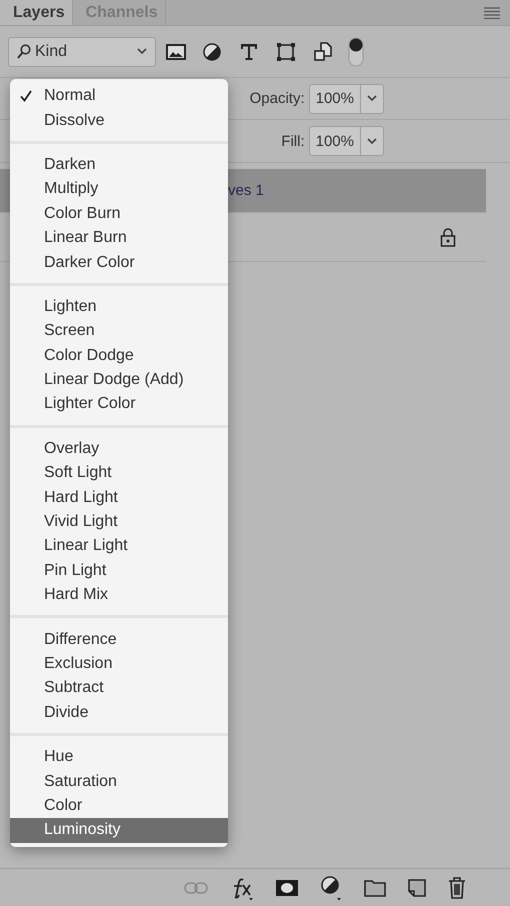  I want to click on menu-item: Linear Dodge (Add), so click(119, 380).